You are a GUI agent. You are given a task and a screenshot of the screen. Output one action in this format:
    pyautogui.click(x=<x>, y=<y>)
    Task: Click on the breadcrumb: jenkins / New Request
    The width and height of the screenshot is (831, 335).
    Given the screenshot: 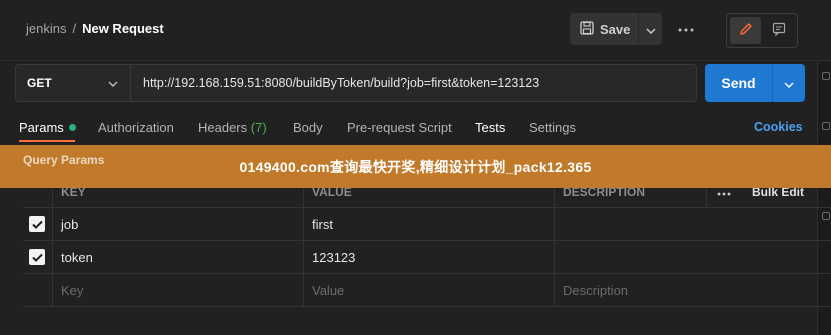 What is the action you would take?
    pyautogui.click(x=95, y=28)
    